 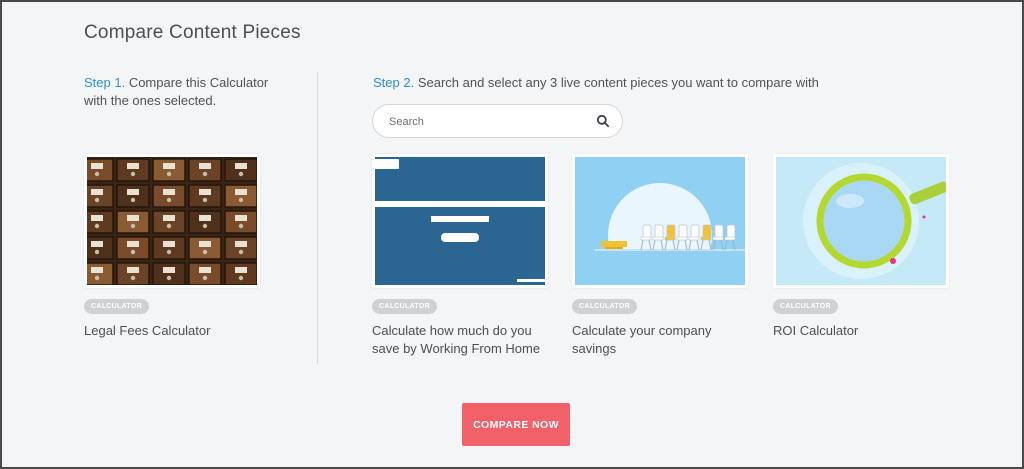 I want to click on card-catalog-image, so click(x=172, y=221).